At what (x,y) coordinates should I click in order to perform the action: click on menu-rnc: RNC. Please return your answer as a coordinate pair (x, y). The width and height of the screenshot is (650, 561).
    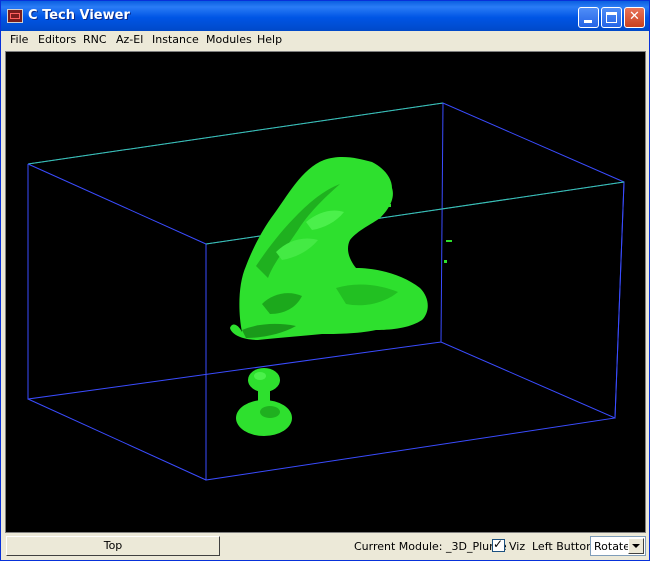
    Looking at the image, I should click on (95, 39).